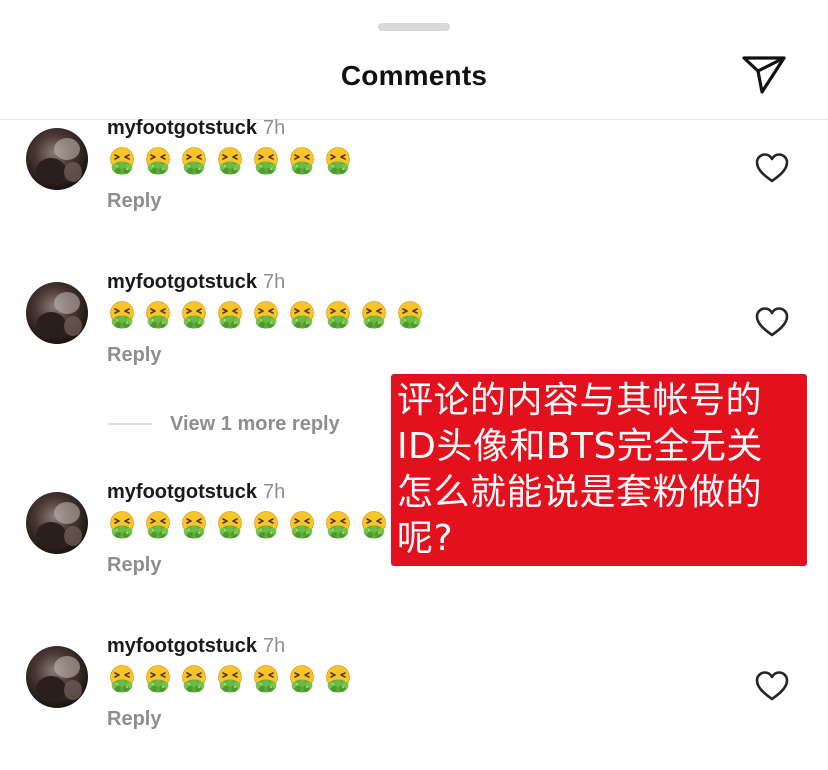  I want to click on share-button, so click(764, 74).